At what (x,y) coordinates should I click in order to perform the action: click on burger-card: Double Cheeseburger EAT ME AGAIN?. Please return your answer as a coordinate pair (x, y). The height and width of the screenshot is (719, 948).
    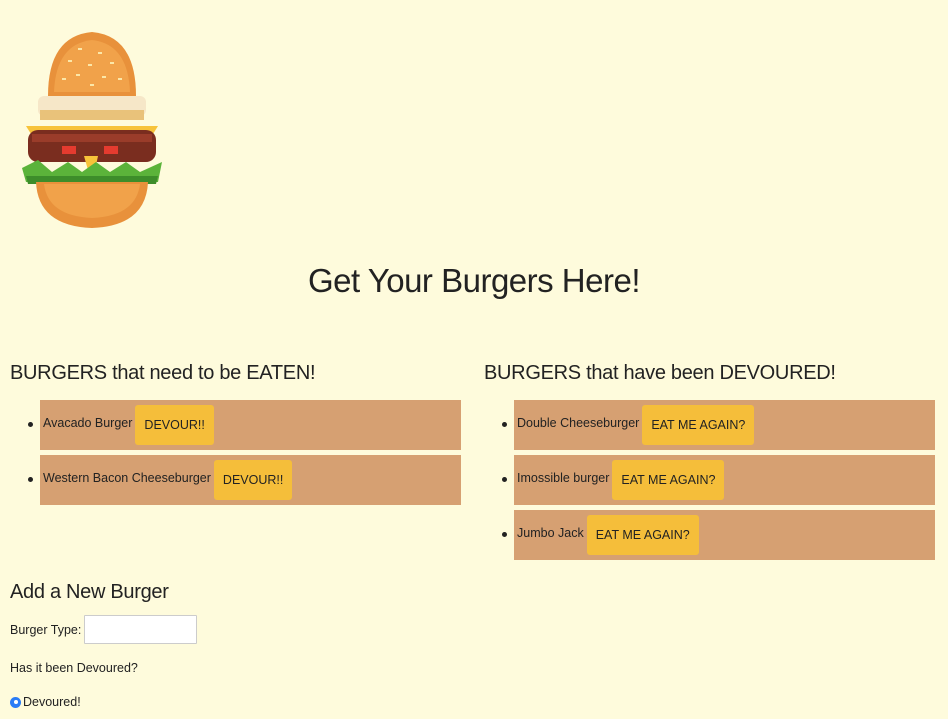
    Looking at the image, I should click on (724, 425).